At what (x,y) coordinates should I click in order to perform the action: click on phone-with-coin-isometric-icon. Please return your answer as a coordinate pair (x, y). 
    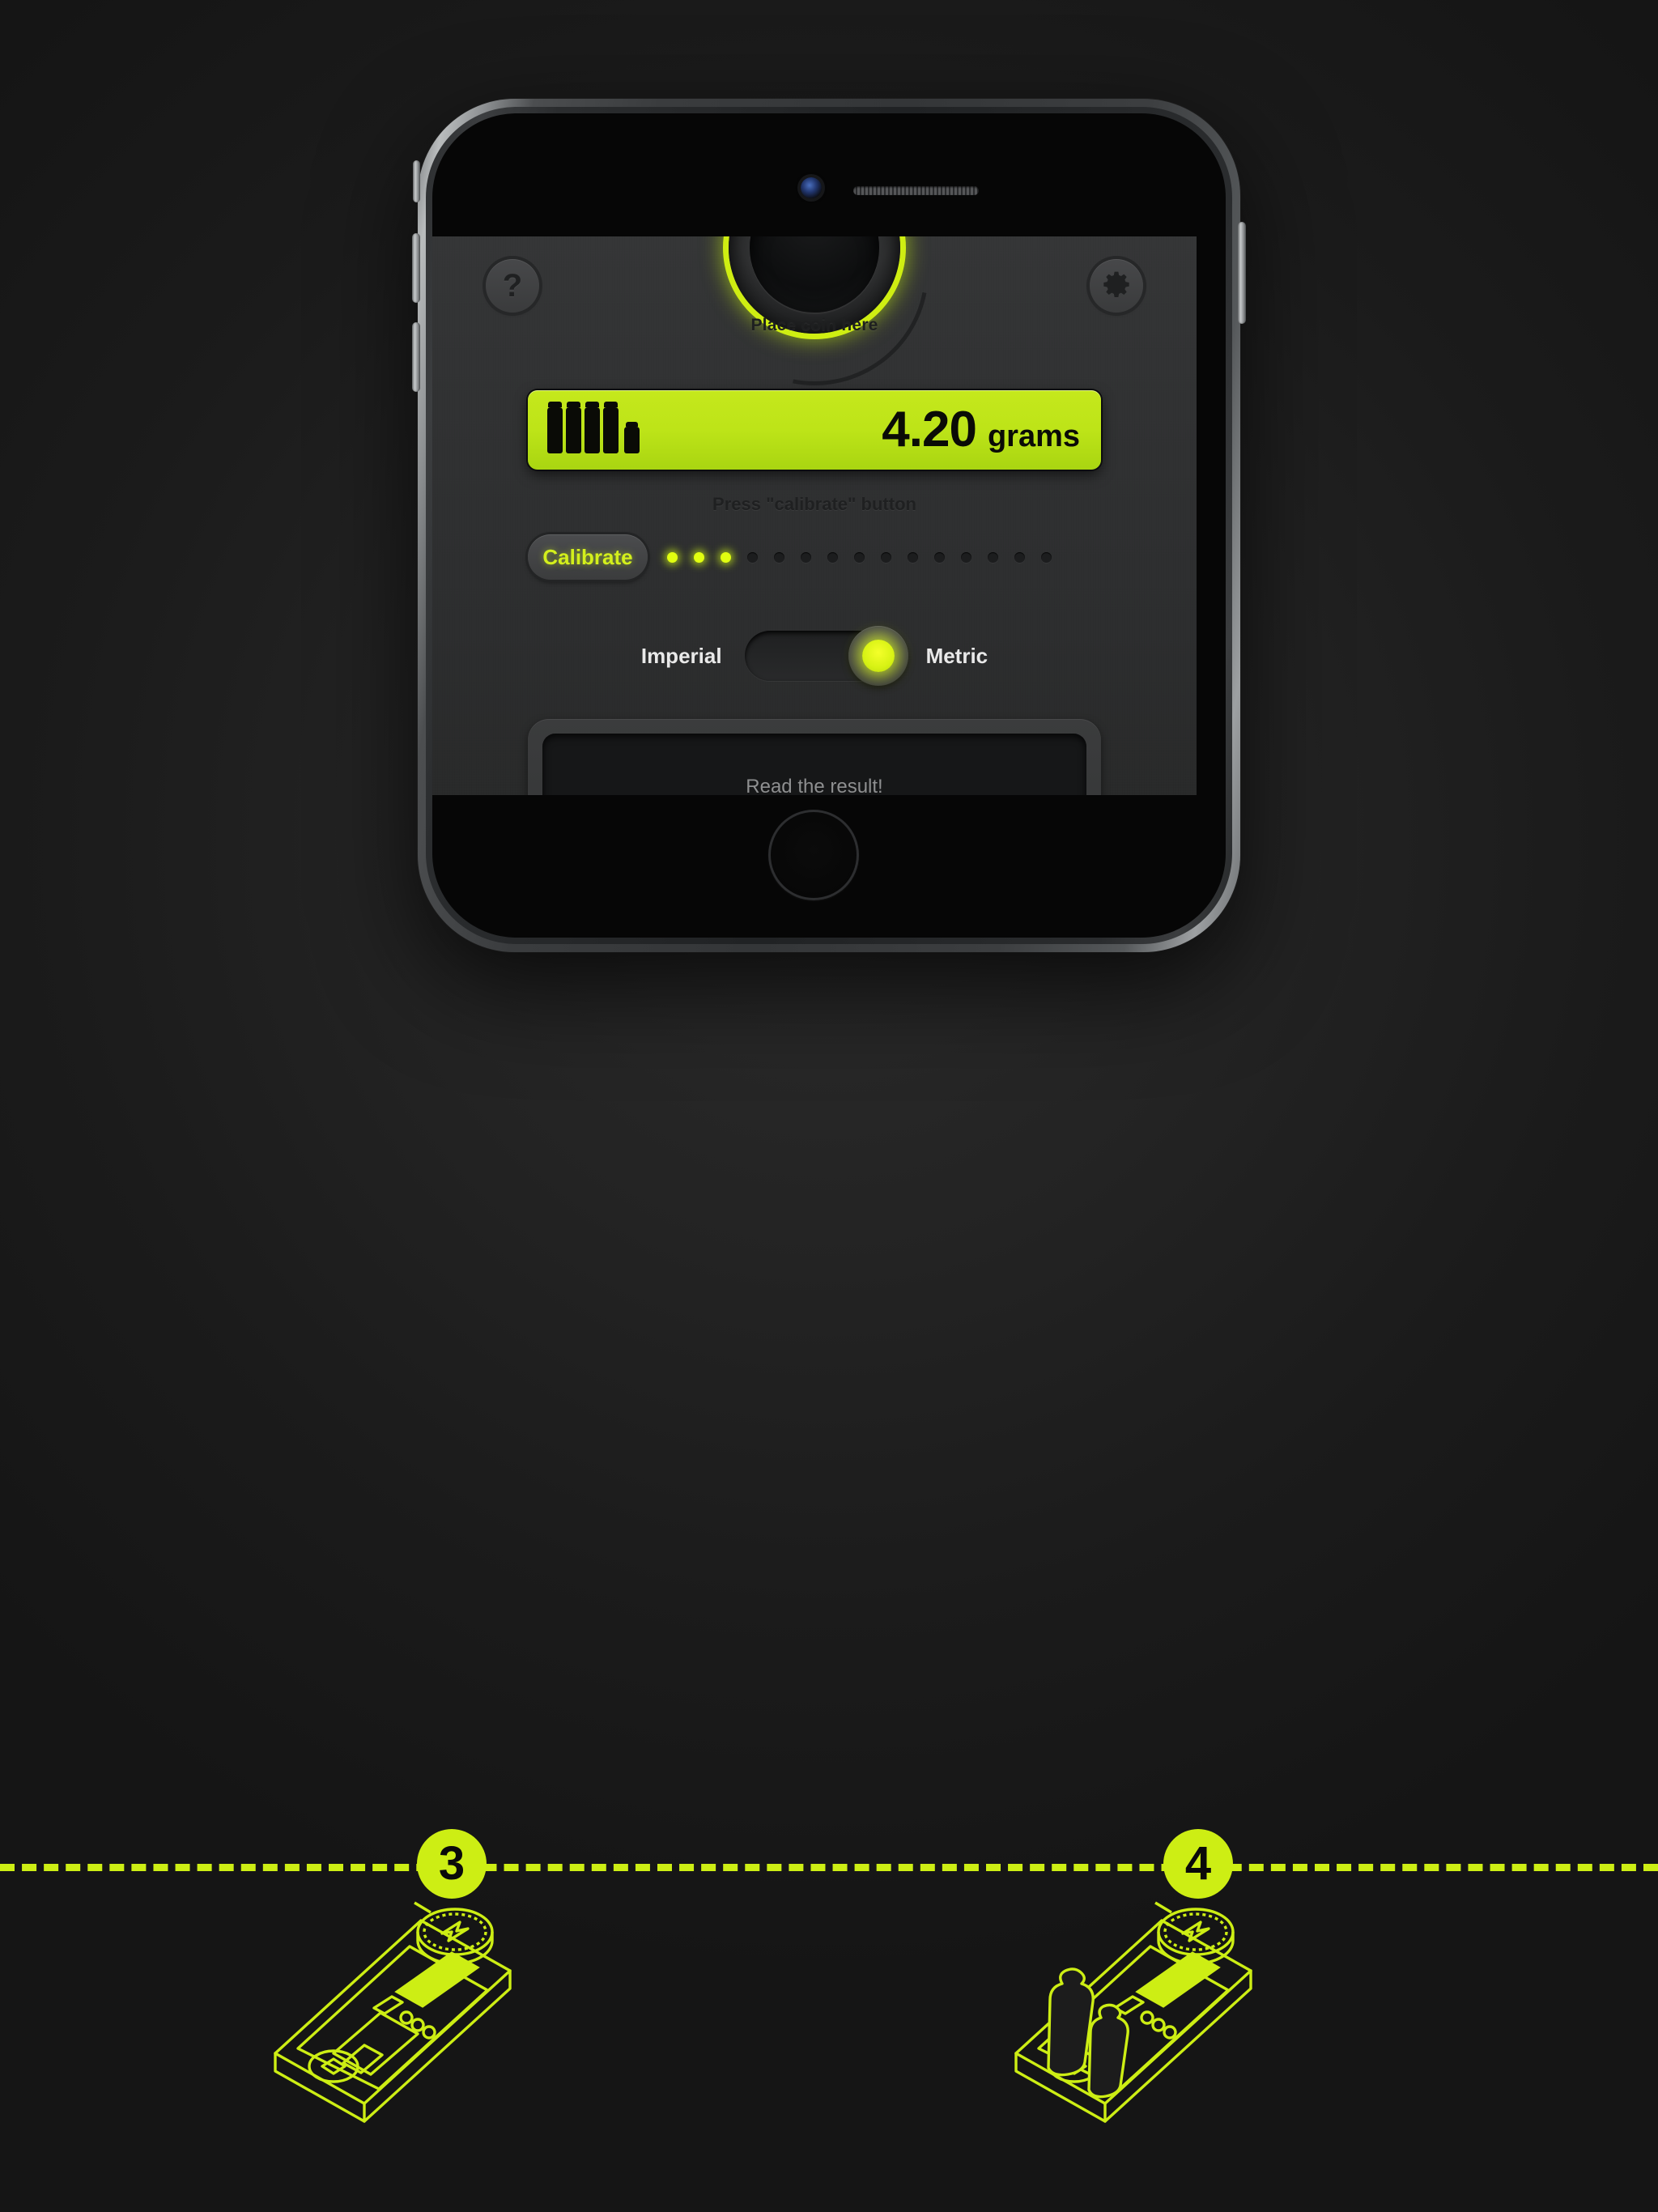
    Looking at the image, I should click on (393, 2012).